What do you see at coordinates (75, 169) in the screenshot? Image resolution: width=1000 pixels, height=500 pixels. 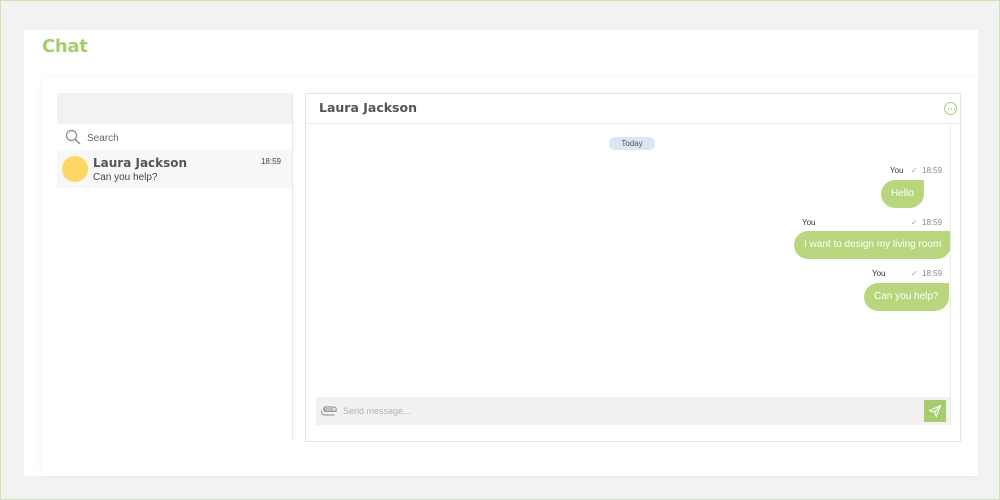 I see `avatar` at bounding box center [75, 169].